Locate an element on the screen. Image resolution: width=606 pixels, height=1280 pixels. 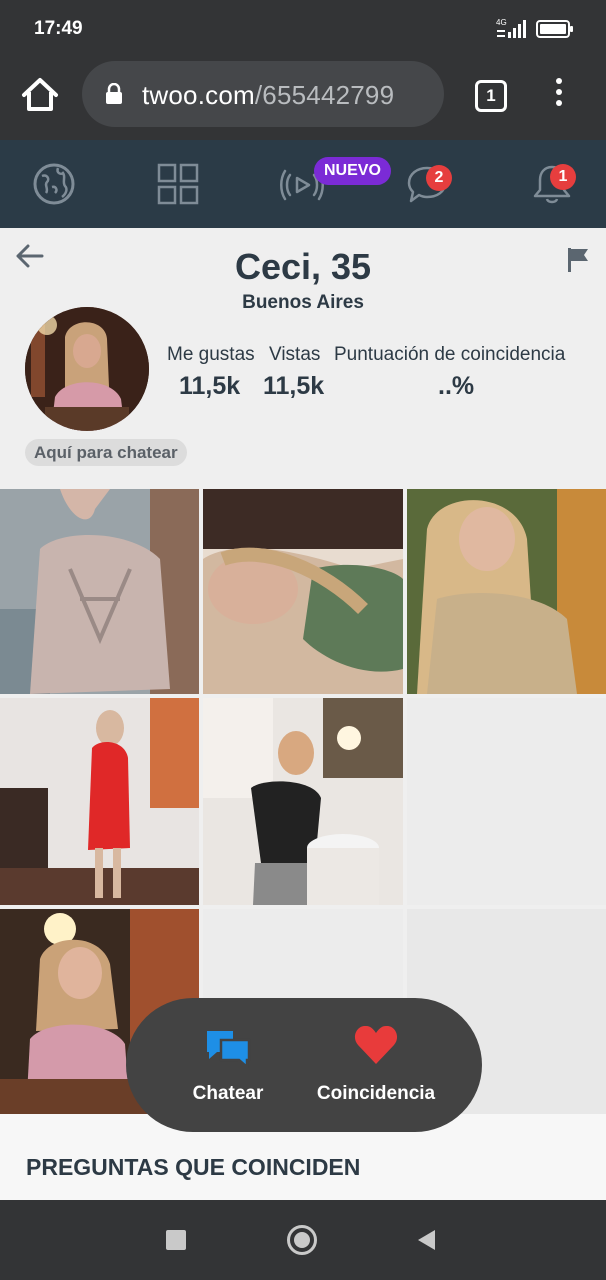
battery-icon is located at coordinates (554, 29).